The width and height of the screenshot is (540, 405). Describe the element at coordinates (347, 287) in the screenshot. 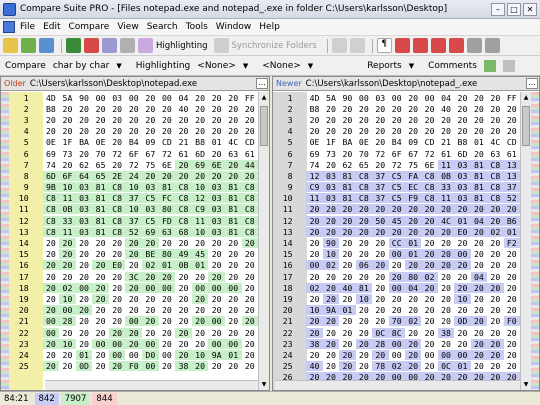

I see `hex-byte: 40` at that location.